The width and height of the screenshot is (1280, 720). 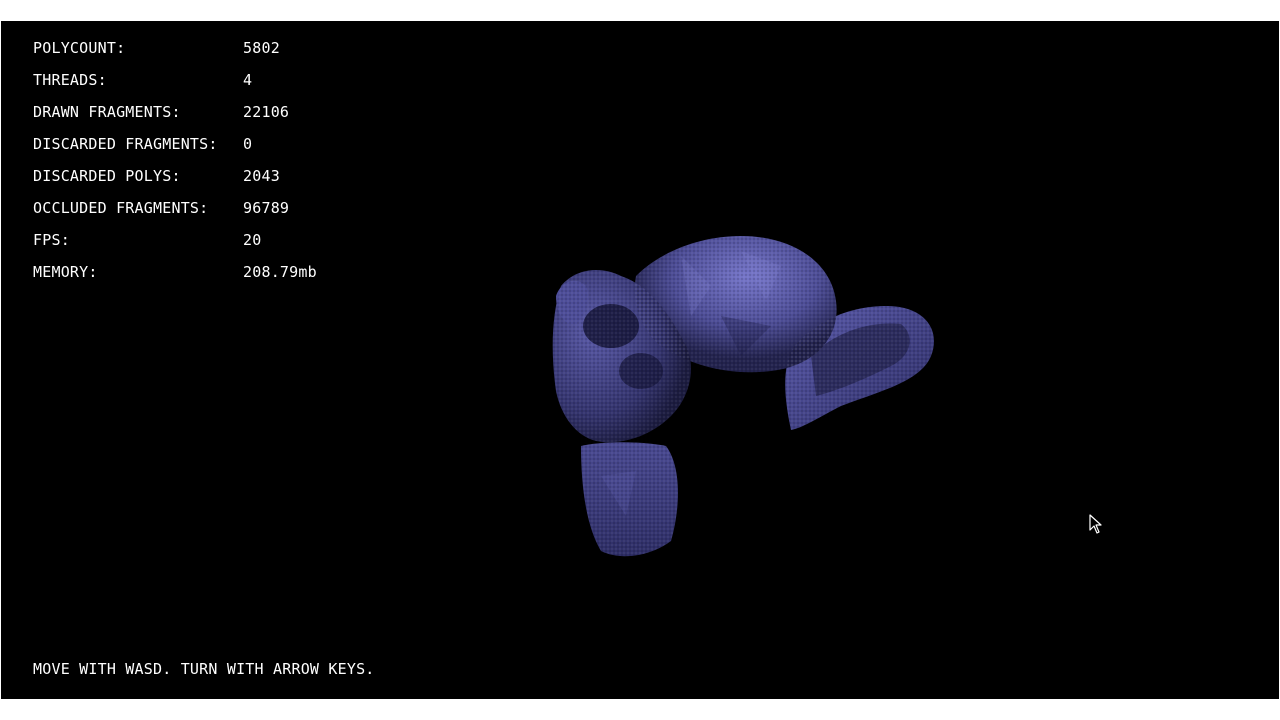 What do you see at coordinates (175, 85) in the screenshot?
I see `stat-threads: THREADS: 4` at bounding box center [175, 85].